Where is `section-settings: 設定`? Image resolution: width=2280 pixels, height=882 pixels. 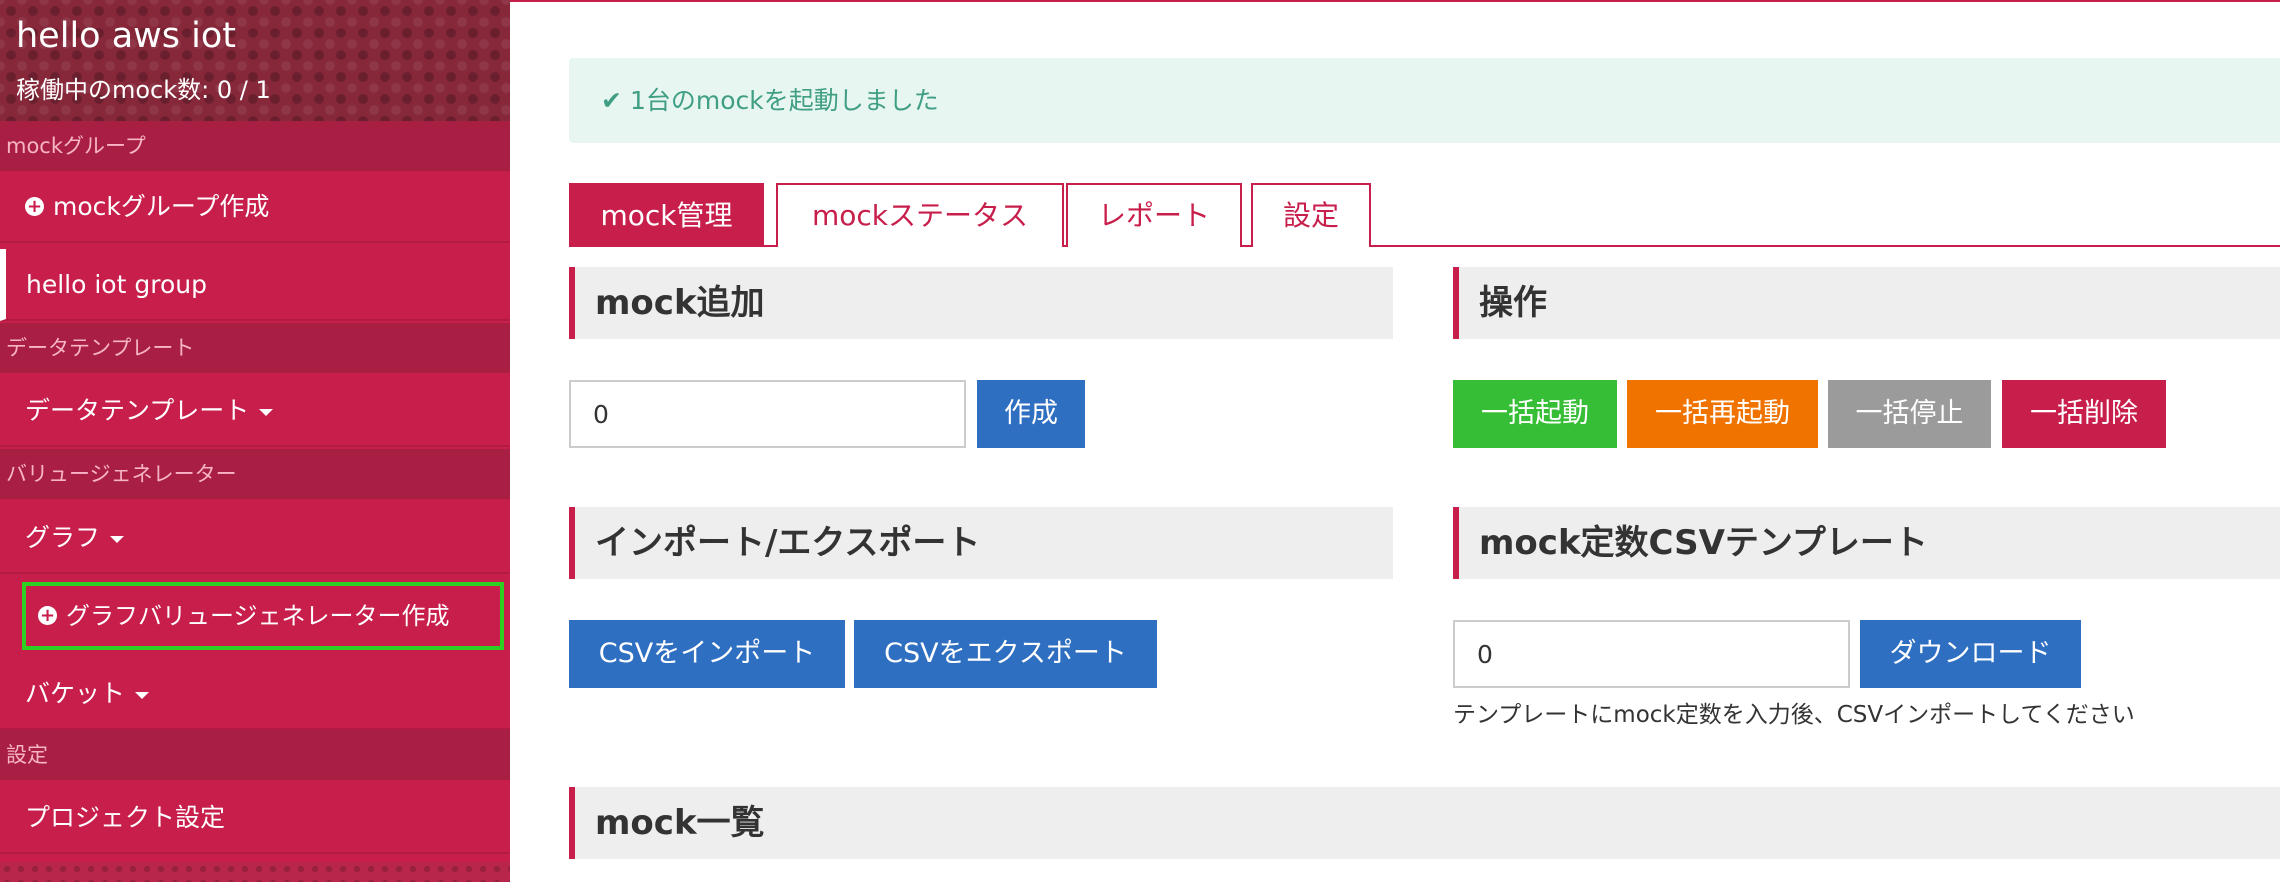
section-settings: 設定 is located at coordinates (255, 755).